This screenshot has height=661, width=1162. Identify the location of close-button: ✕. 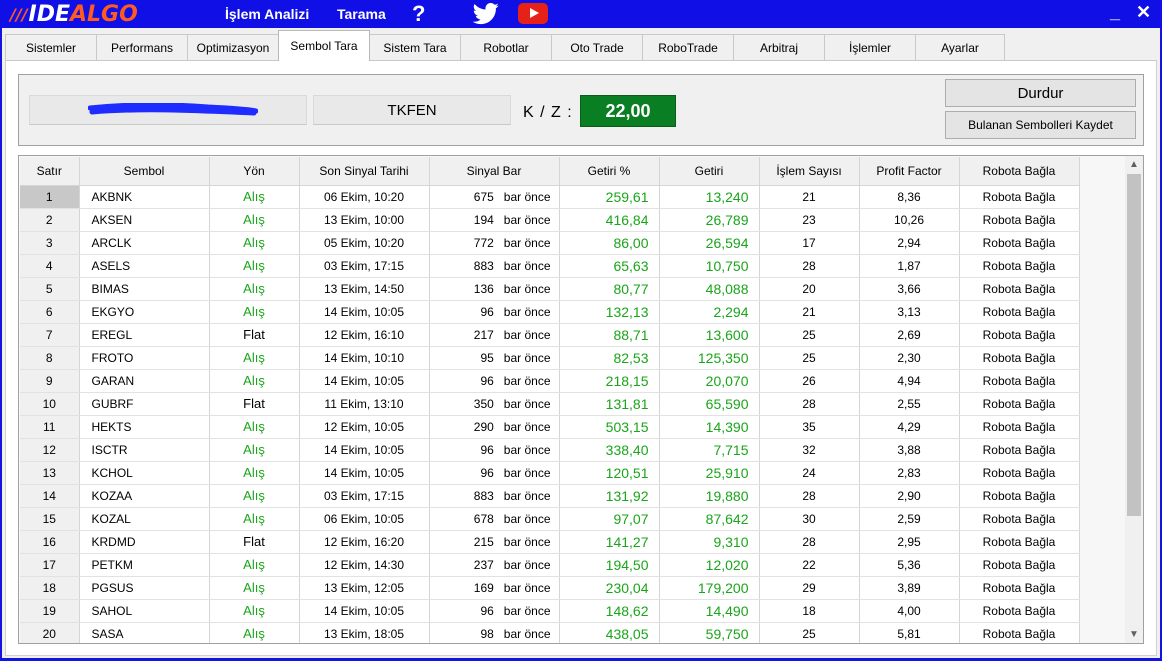
(1143, 12).